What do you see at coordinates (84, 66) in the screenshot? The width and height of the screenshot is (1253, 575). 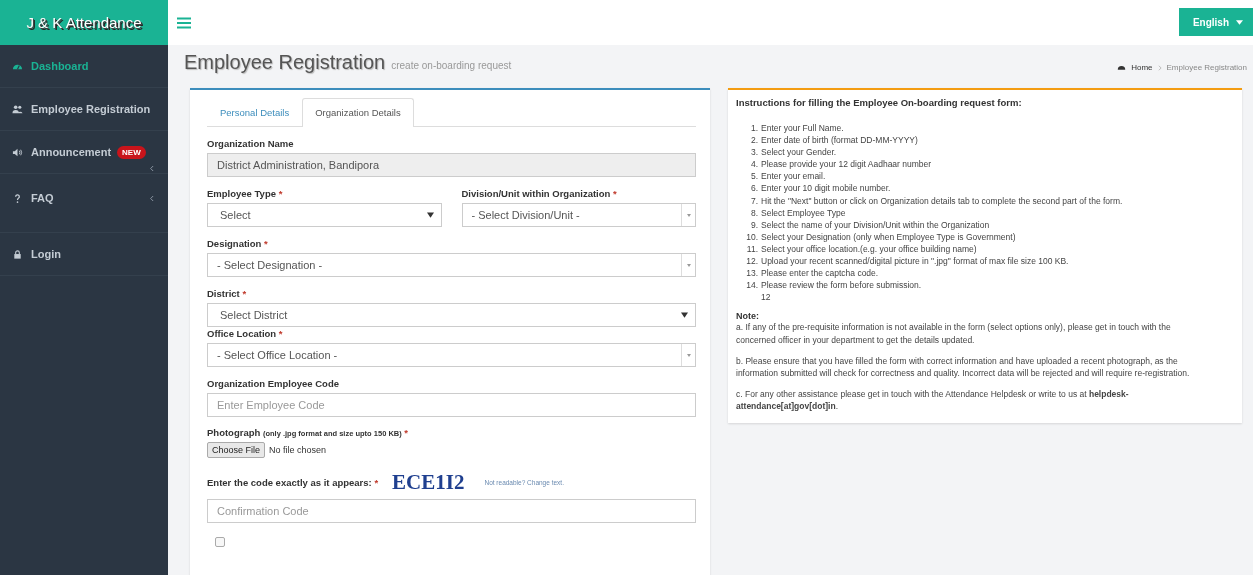 I see `sidebar-item: Dashboard` at bounding box center [84, 66].